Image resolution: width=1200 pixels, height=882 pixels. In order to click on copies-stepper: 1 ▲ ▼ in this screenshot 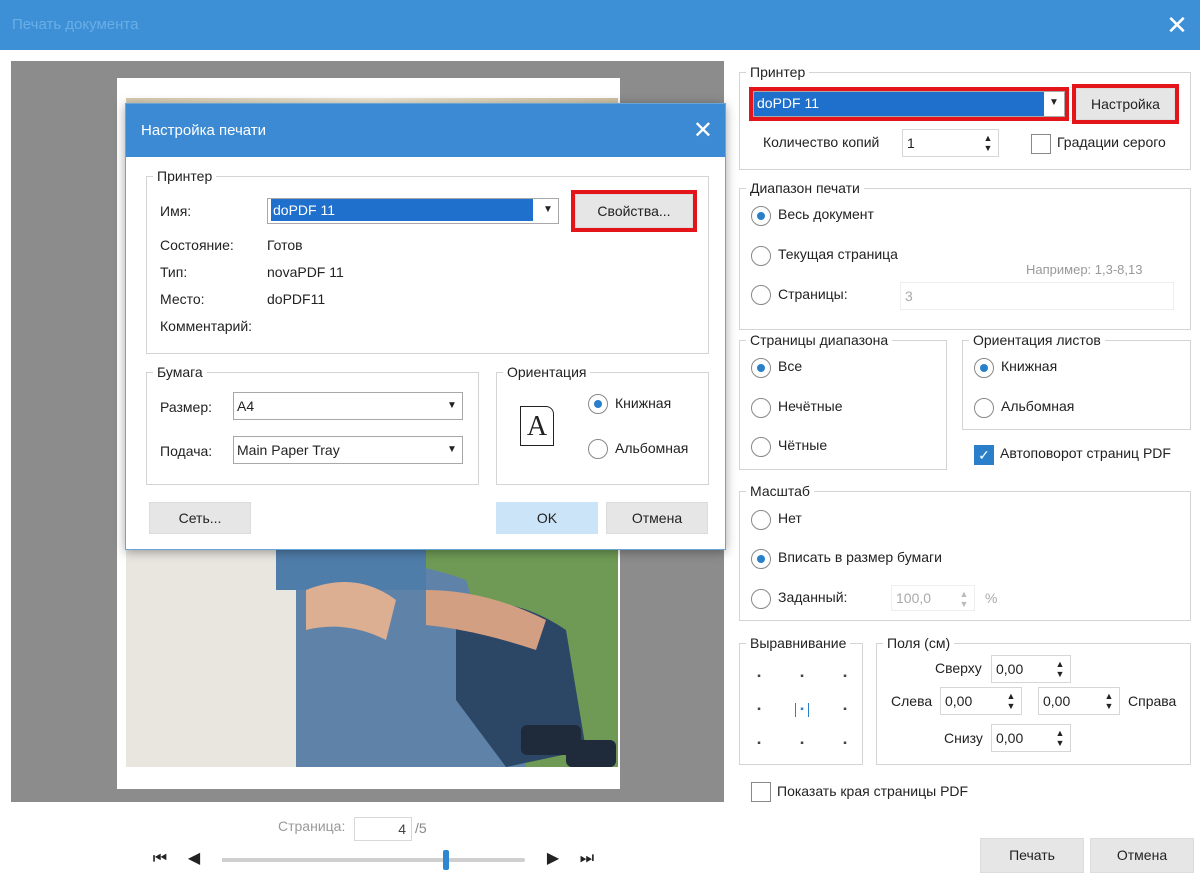, I will do `click(950, 143)`.